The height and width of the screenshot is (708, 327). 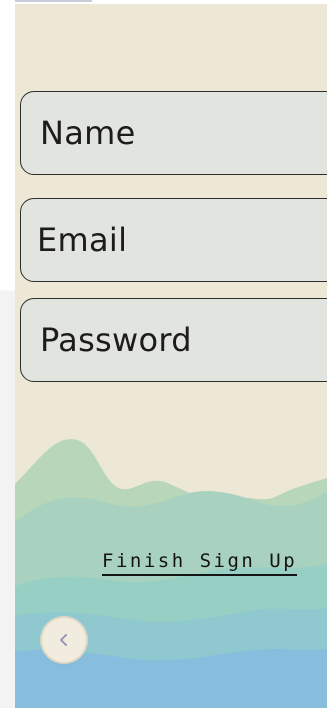 What do you see at coordinates (82, 240) in the screenshot?
I see `email-field-placeholder: Email` at bounding box center [82, 240].